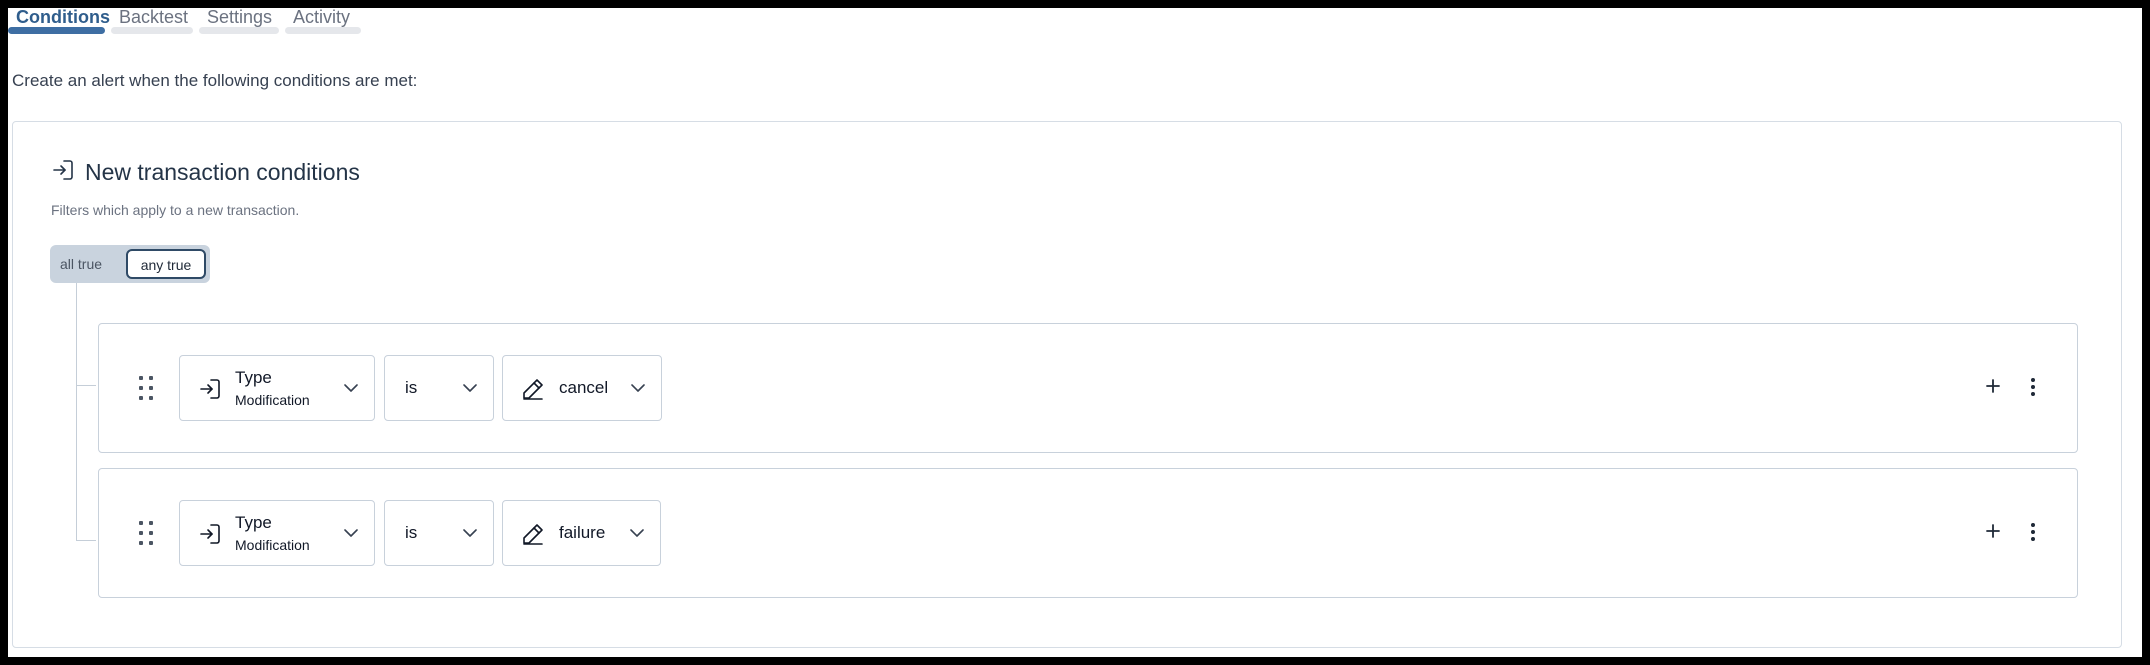  I want to click on tab-label: Settings, so click(240, 17).